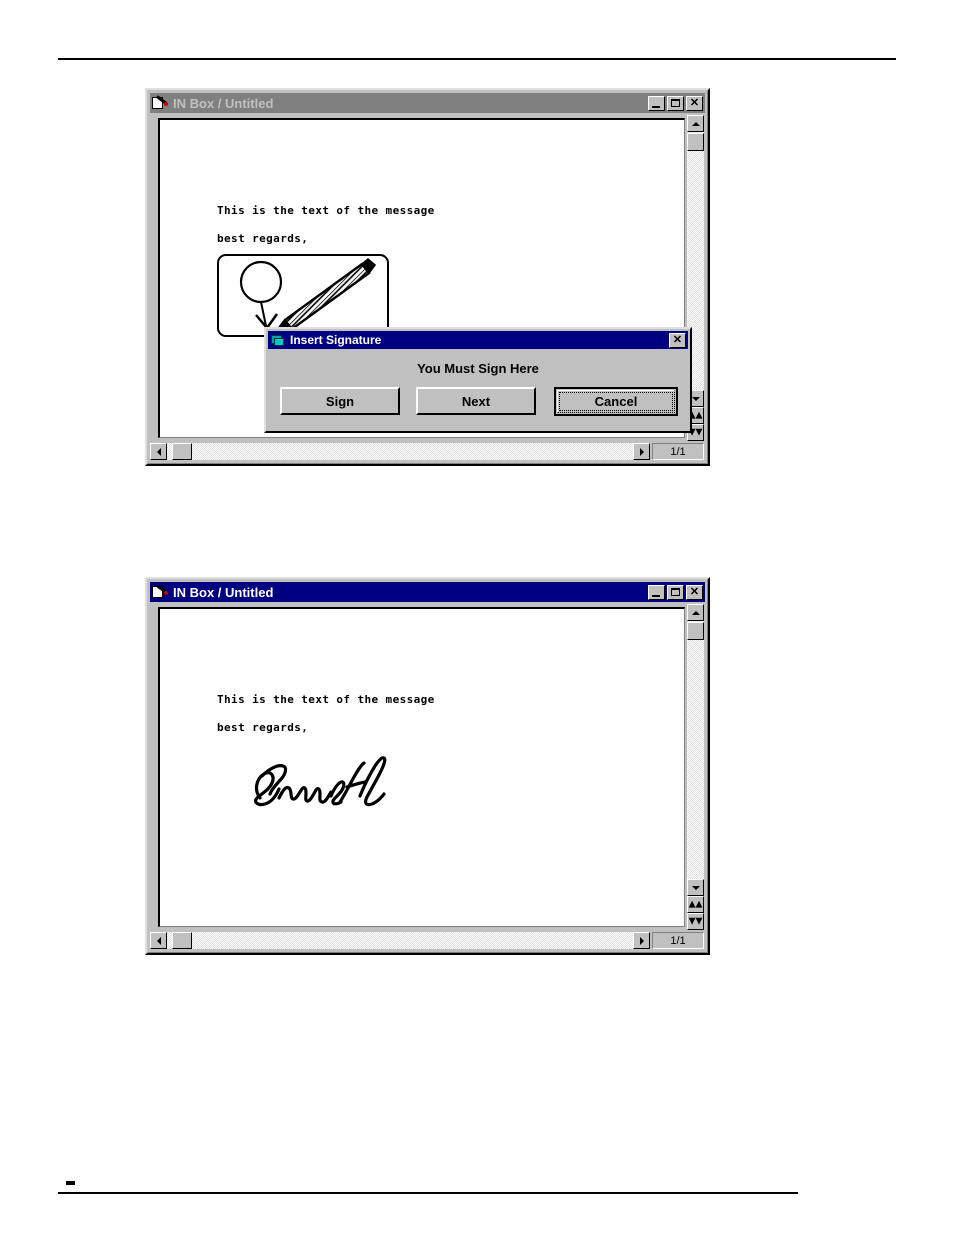 This screenshot has height=1235, width=954. Describe the element at coordinates (656, 103) in the screenshot. I see `minimize-button-top` at that location.